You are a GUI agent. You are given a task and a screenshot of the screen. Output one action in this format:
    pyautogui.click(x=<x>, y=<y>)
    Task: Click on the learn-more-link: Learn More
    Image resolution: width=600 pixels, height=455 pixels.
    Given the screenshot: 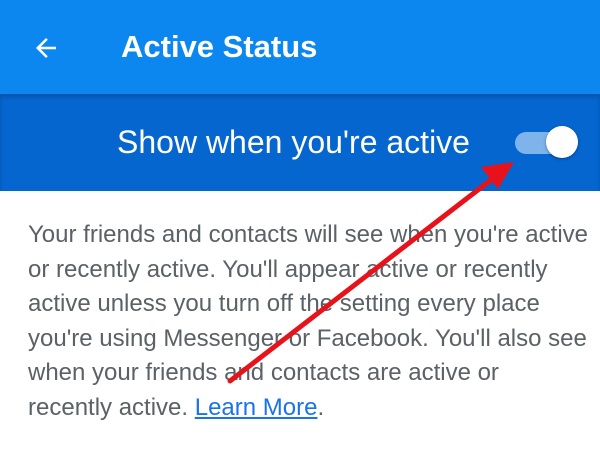 What is the action you would take?
    pyautogui.click(x=256, y=407)
    